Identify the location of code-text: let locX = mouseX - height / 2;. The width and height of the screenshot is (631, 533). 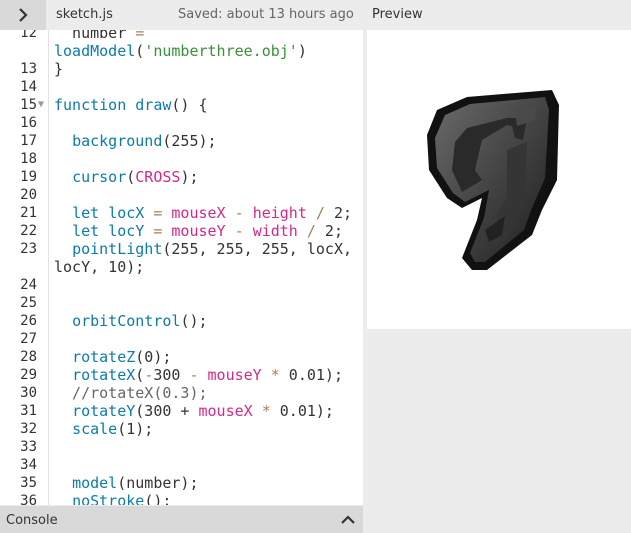
(212, 213).